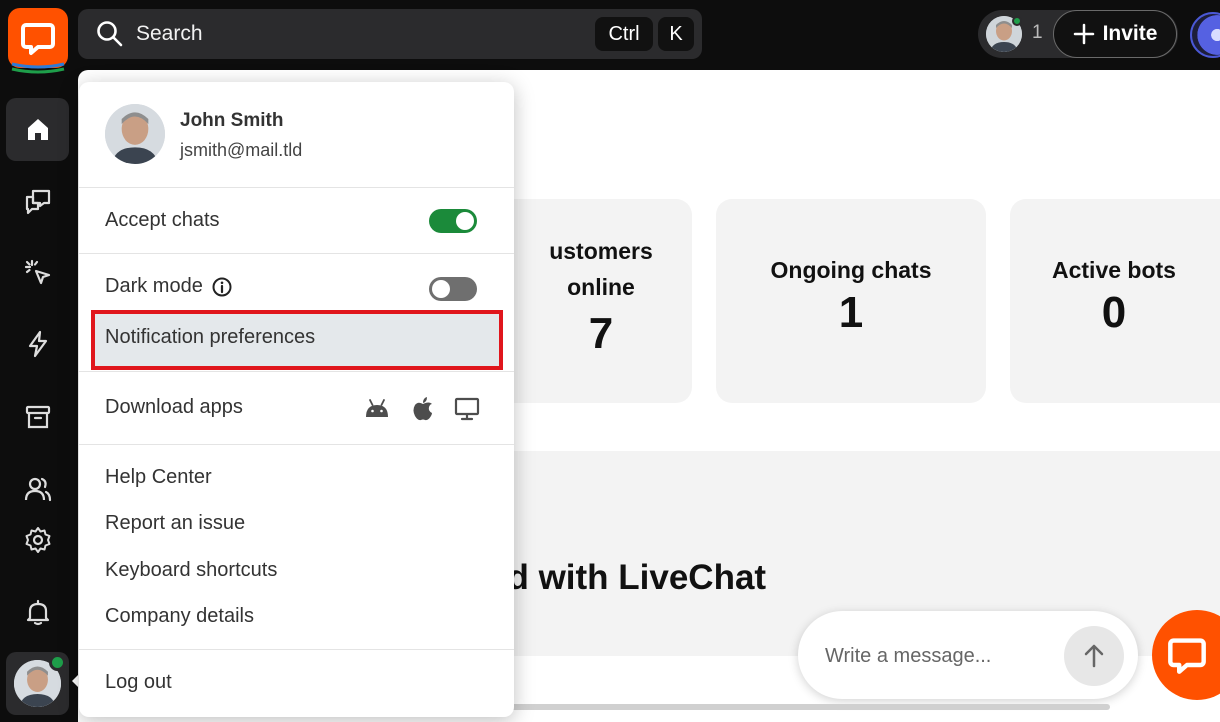 Image resolution: width=1220 pixels, height=722 pixels. Describe the element at coordinates (162, 220) in the screenshot. I see `accept-chats-label: Accept chats` at that location.